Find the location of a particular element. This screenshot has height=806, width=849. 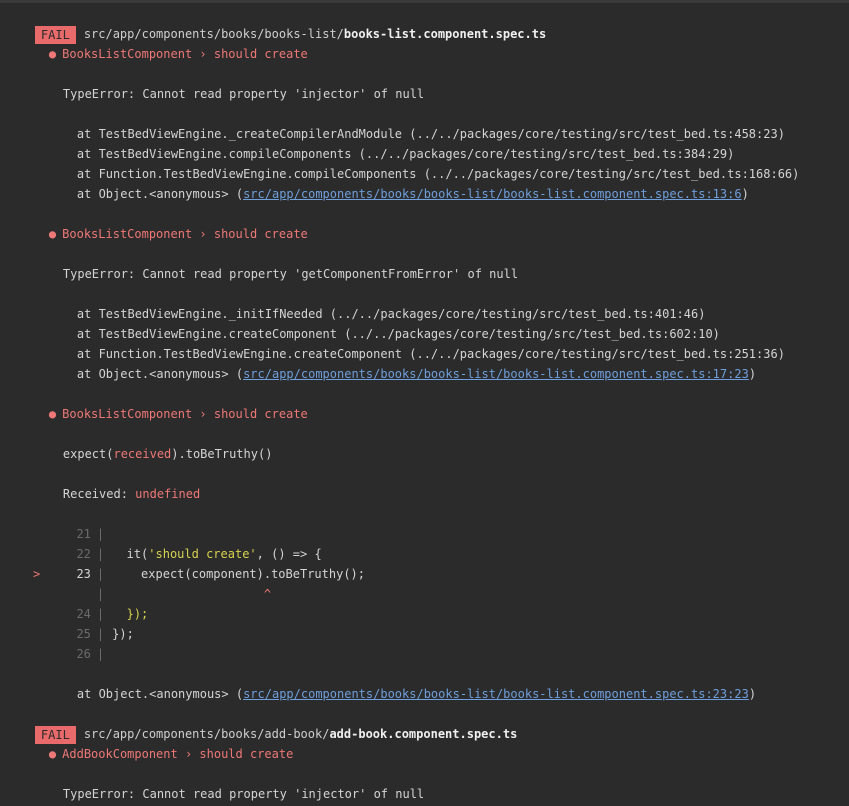

code-line: 24 | }); is located at coordinates (74, 602).